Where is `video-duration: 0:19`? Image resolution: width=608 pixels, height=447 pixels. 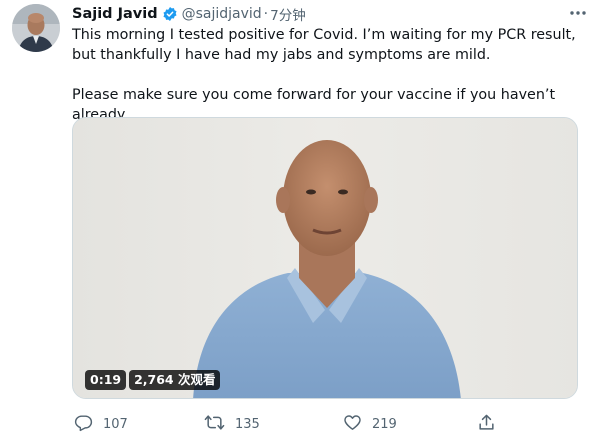 video-duration: 0:19 is located at coordinates (106, 380).